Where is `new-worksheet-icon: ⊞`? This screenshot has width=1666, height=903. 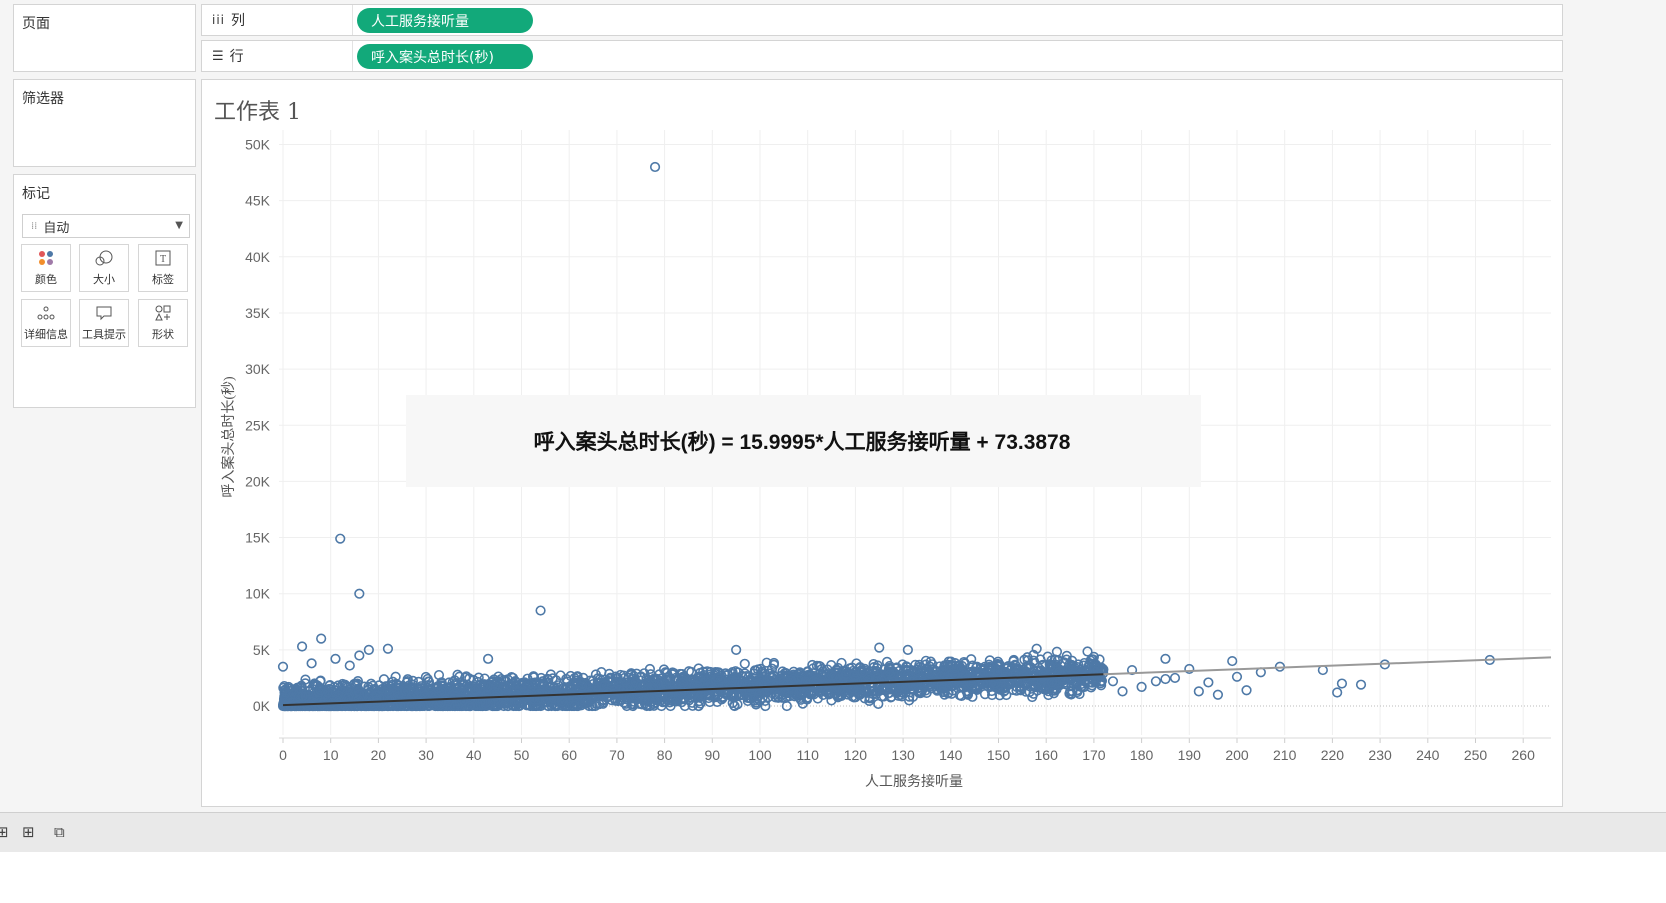
new-worksheet-icon: ⊞ is located at coordinates (4, 832).